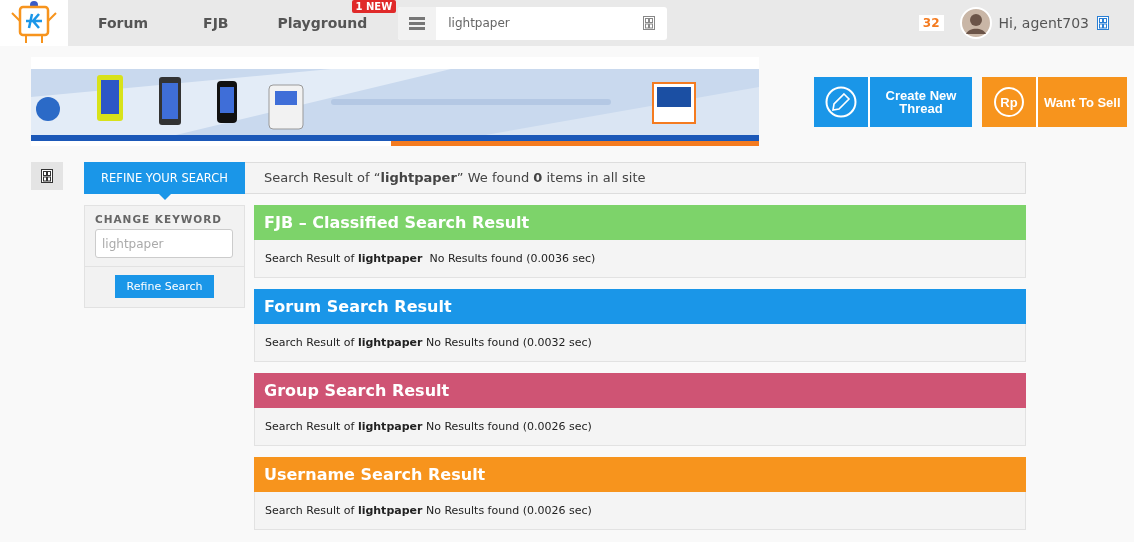 The image size is (1134, 542). Describe the element at coordinates (164, 178) in the screenshot. I see `refine-tab: REFINE YOUR SEARCH` at that location.